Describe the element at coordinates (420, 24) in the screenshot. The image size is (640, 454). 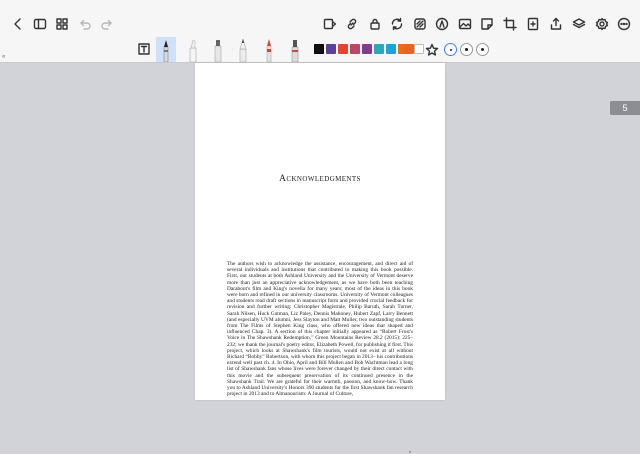
I see `pattern-icon` at that location.